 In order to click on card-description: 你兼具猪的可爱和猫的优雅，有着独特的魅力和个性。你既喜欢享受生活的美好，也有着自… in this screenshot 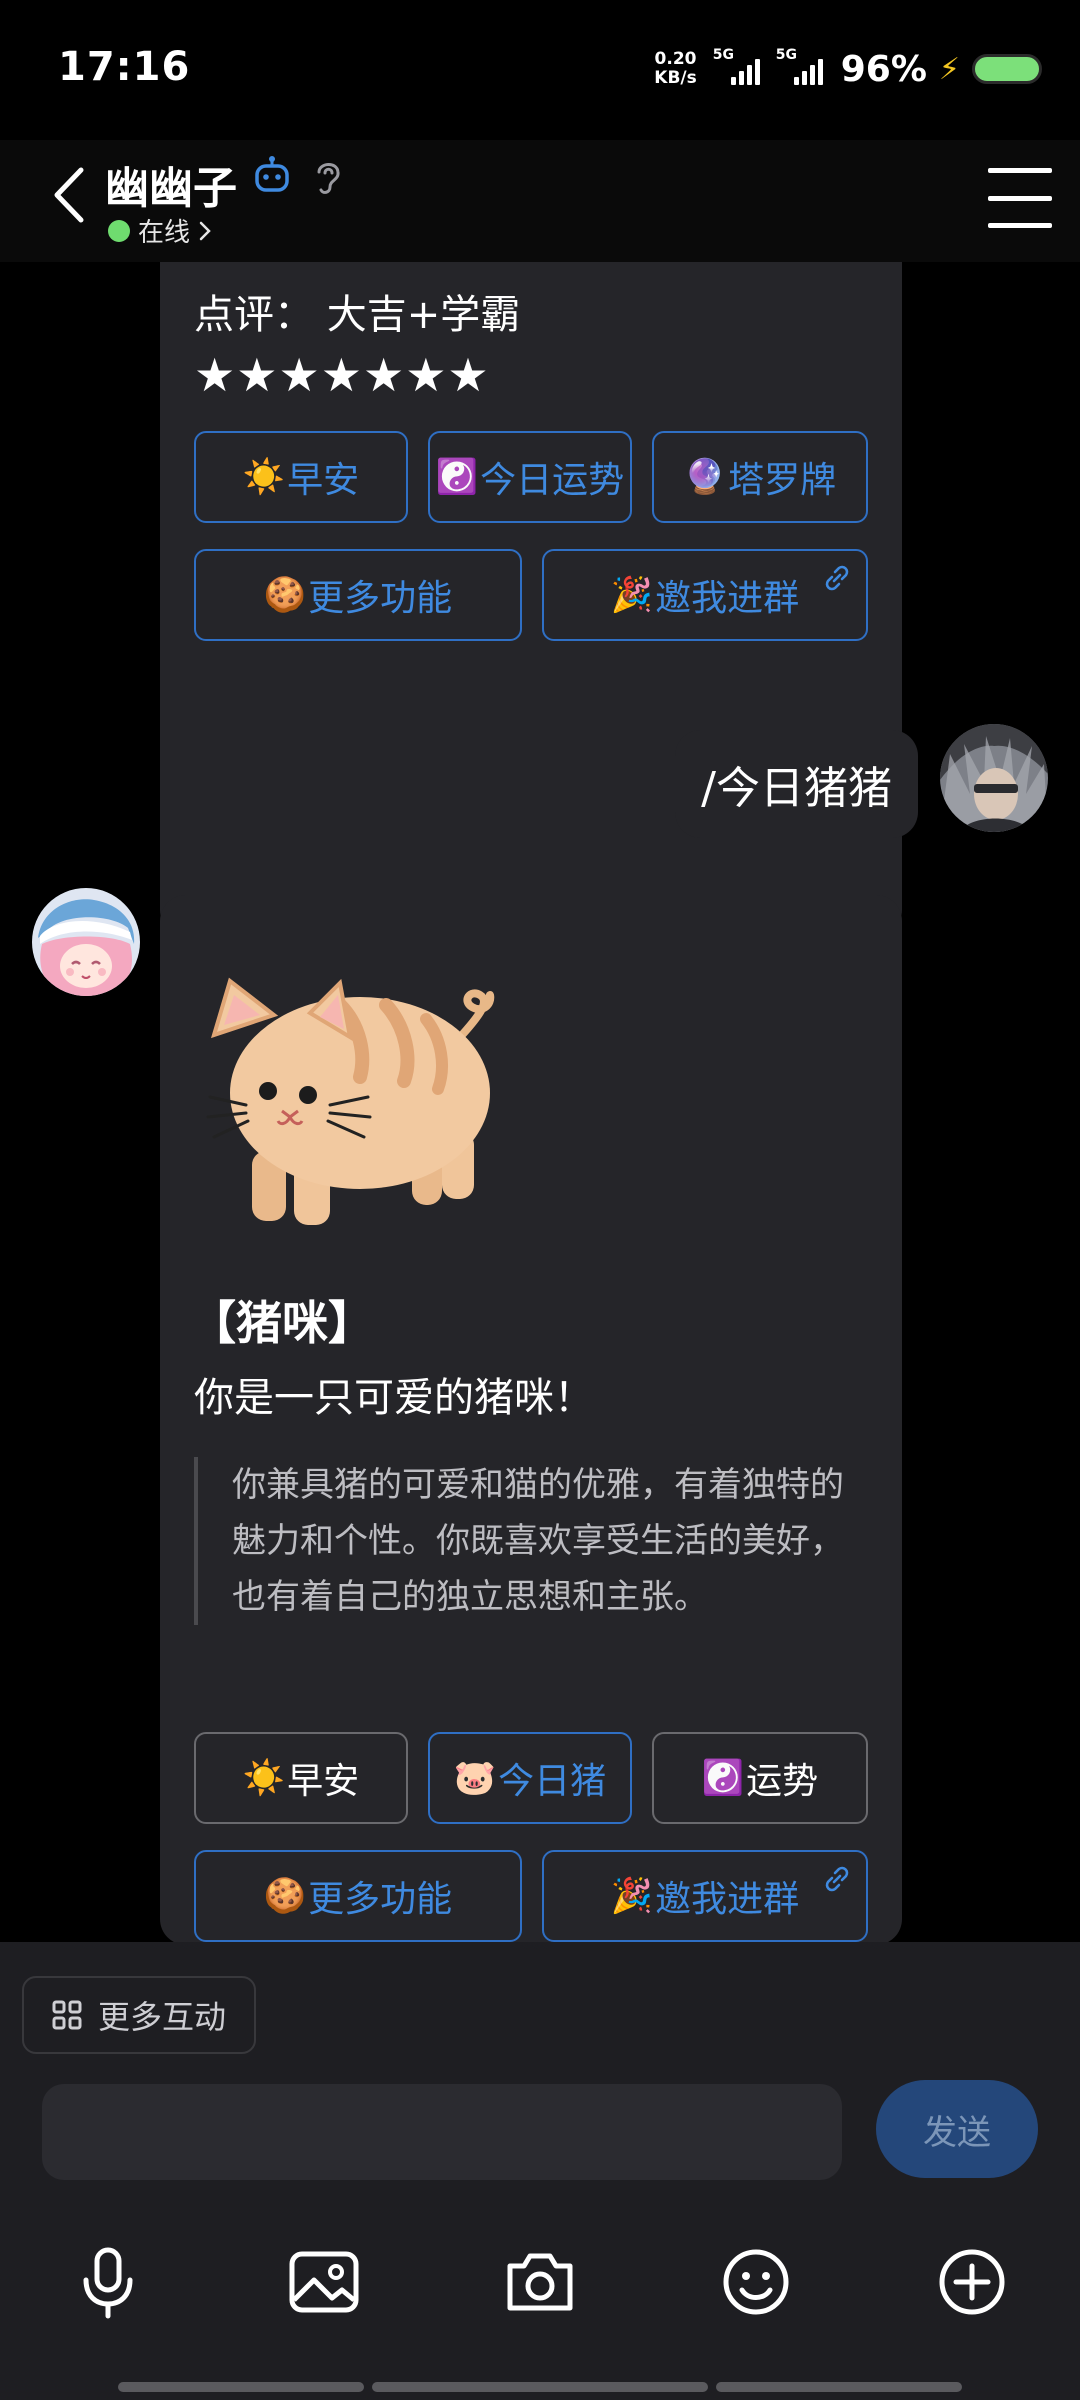, I will do `click(519, 1541)`.